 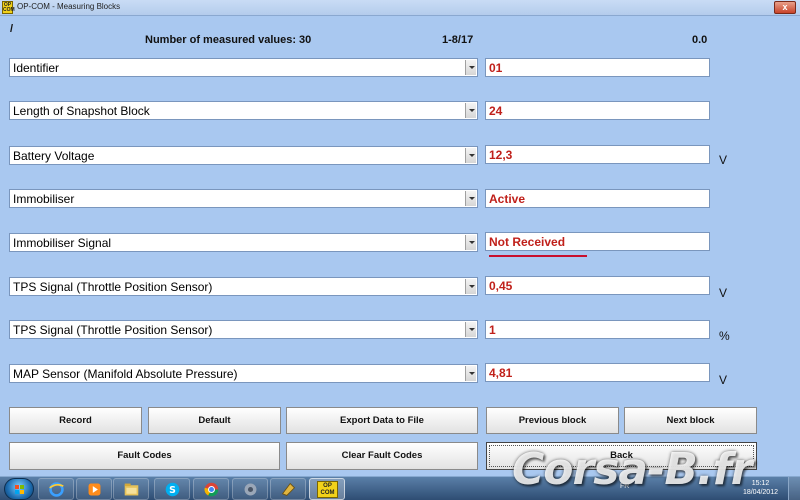 I want to click on previous-block-button: Previous block, so click(x=552, y=420).